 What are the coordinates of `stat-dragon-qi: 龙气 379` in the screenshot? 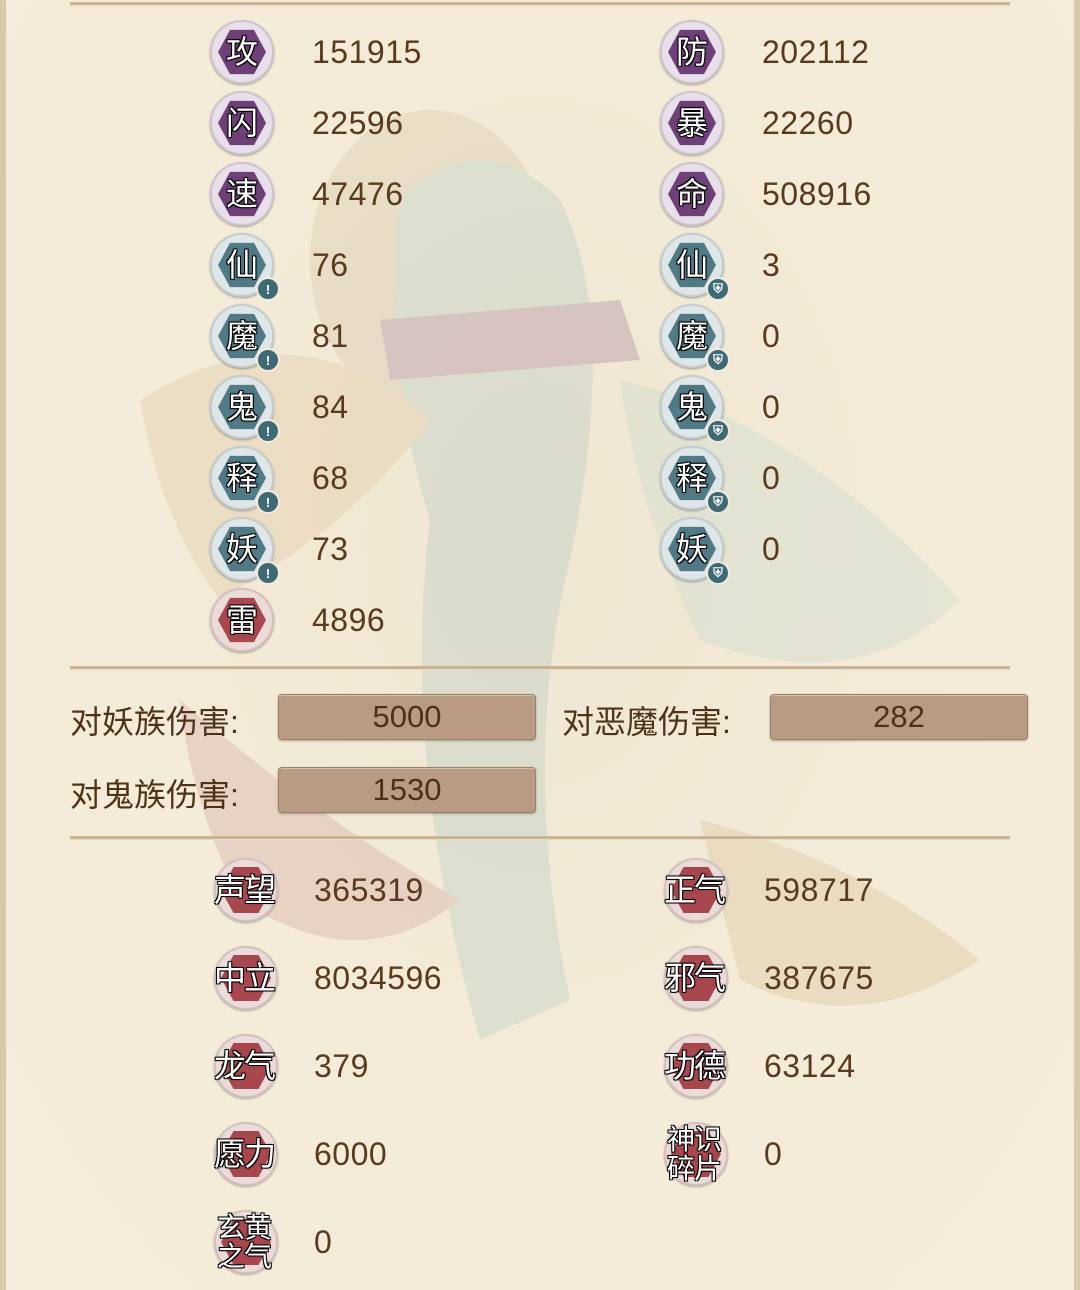 It's located at (288, 1066).